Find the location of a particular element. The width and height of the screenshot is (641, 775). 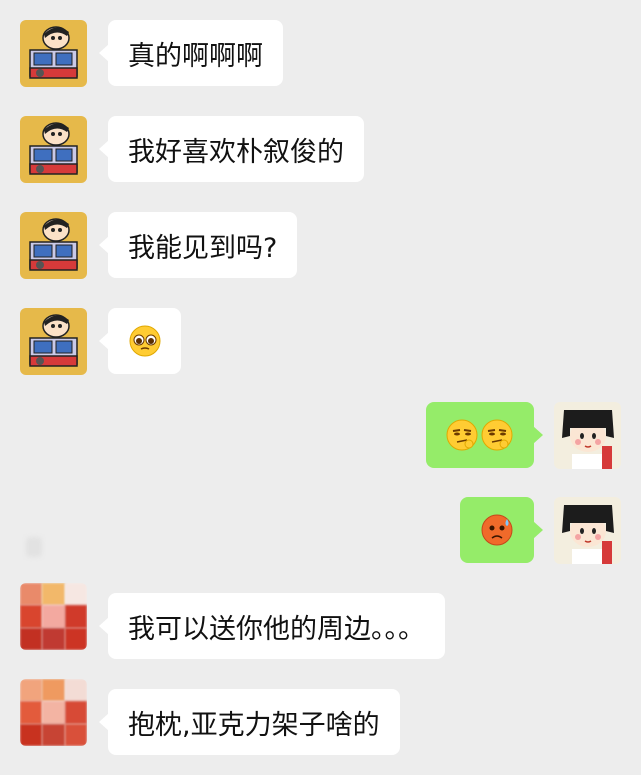

message-bubble: 我能见到吗? is located at coordinates (198, 245).